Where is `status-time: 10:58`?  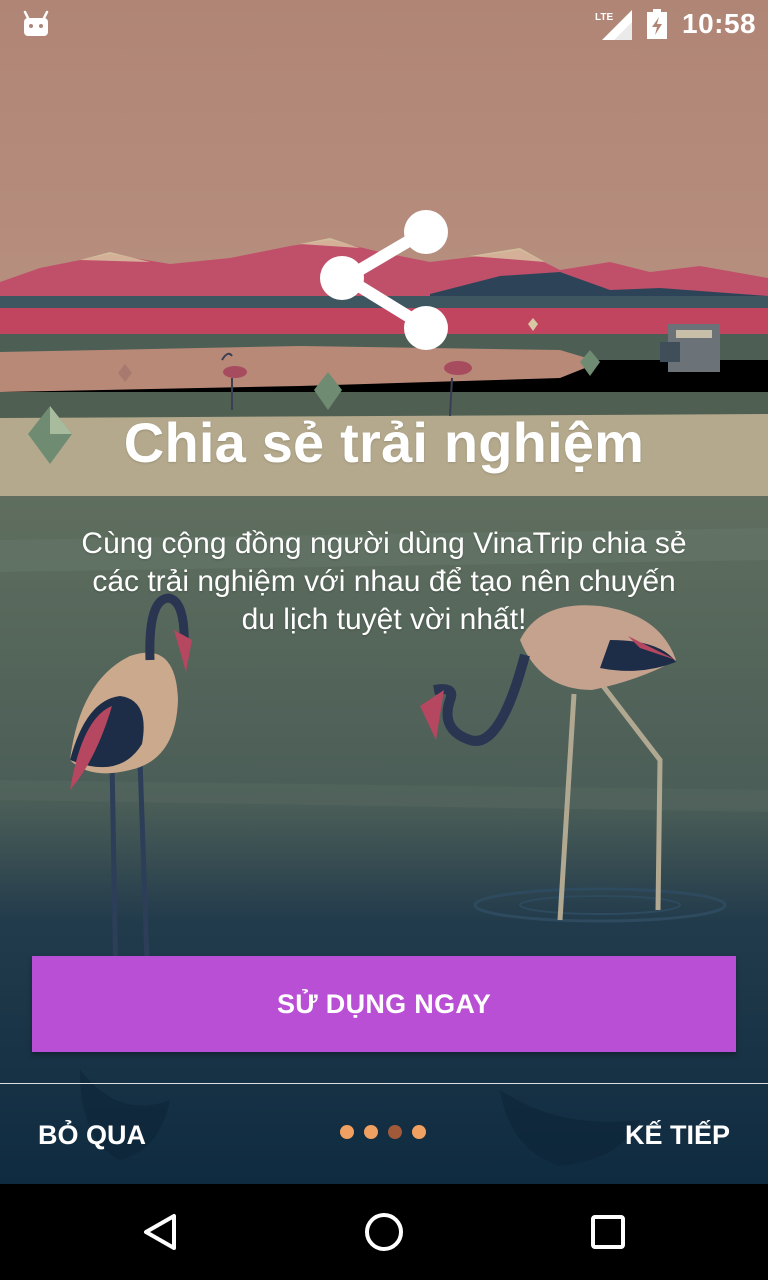 status-time: 10:58 is located at coordinates (719, 23).